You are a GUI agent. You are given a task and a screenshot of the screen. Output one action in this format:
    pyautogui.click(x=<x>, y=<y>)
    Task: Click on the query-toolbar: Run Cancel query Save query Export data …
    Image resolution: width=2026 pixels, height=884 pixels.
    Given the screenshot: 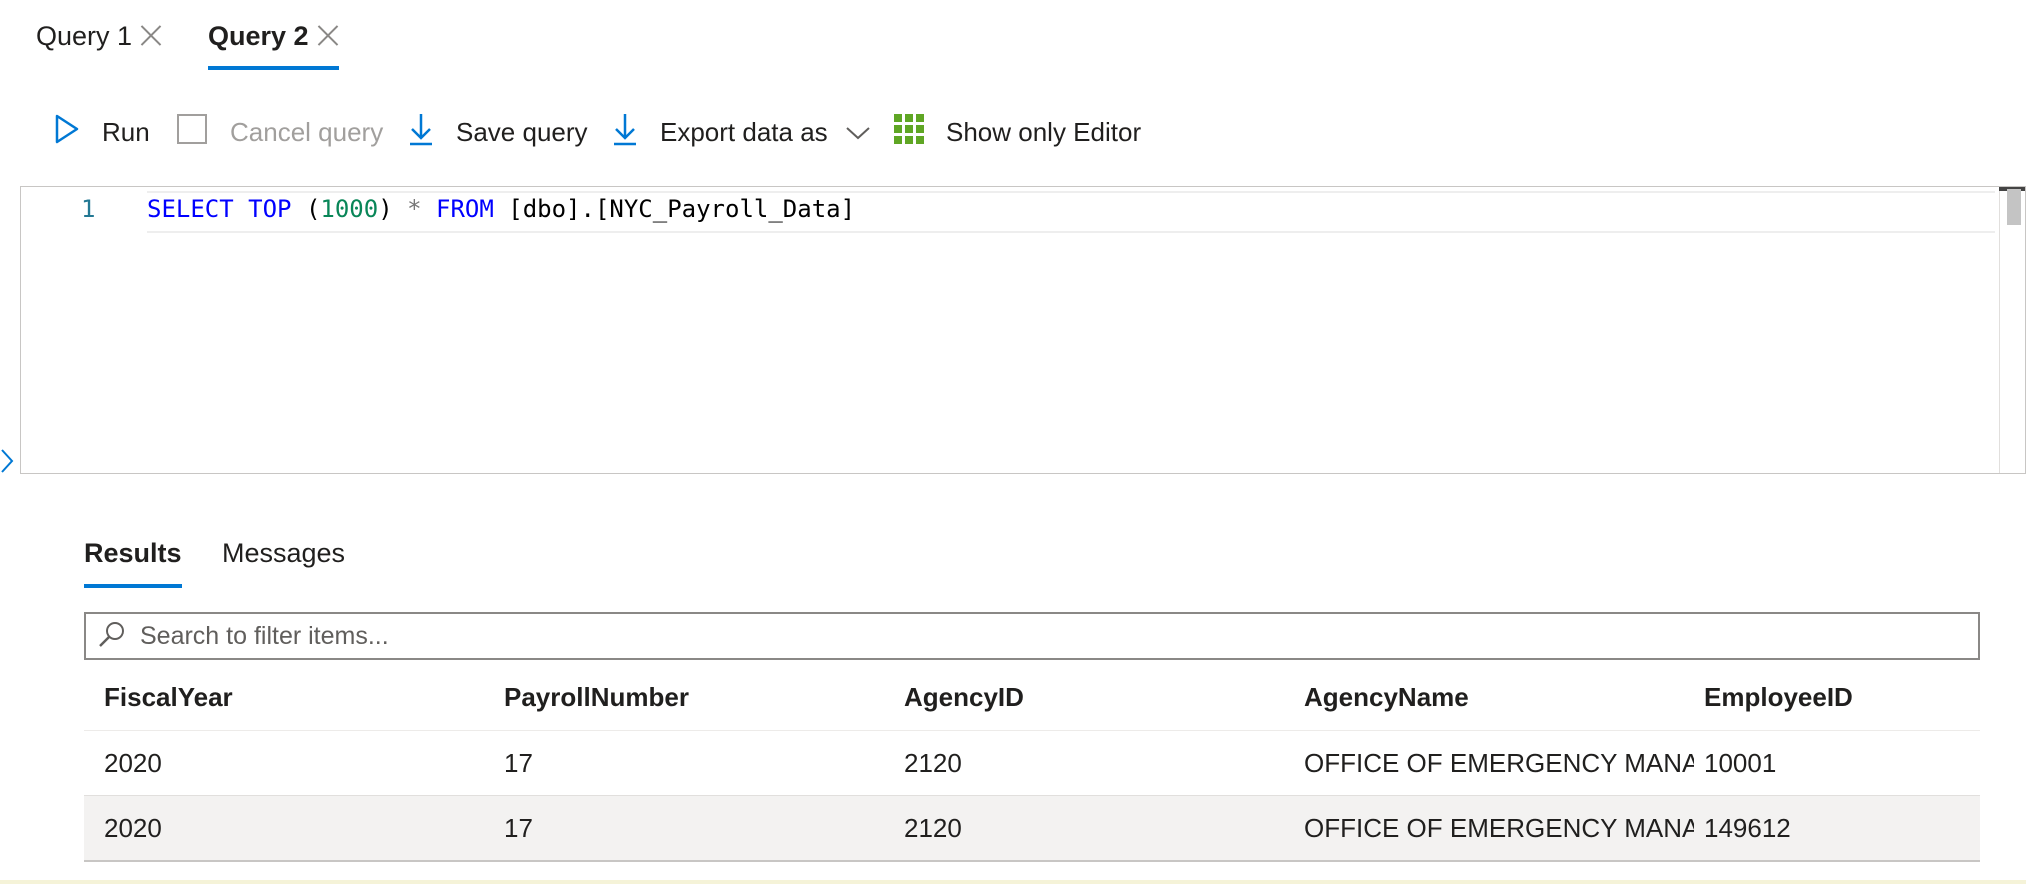 What is the action you would take?
    pyautogui.click(x=1013, y=132)
    